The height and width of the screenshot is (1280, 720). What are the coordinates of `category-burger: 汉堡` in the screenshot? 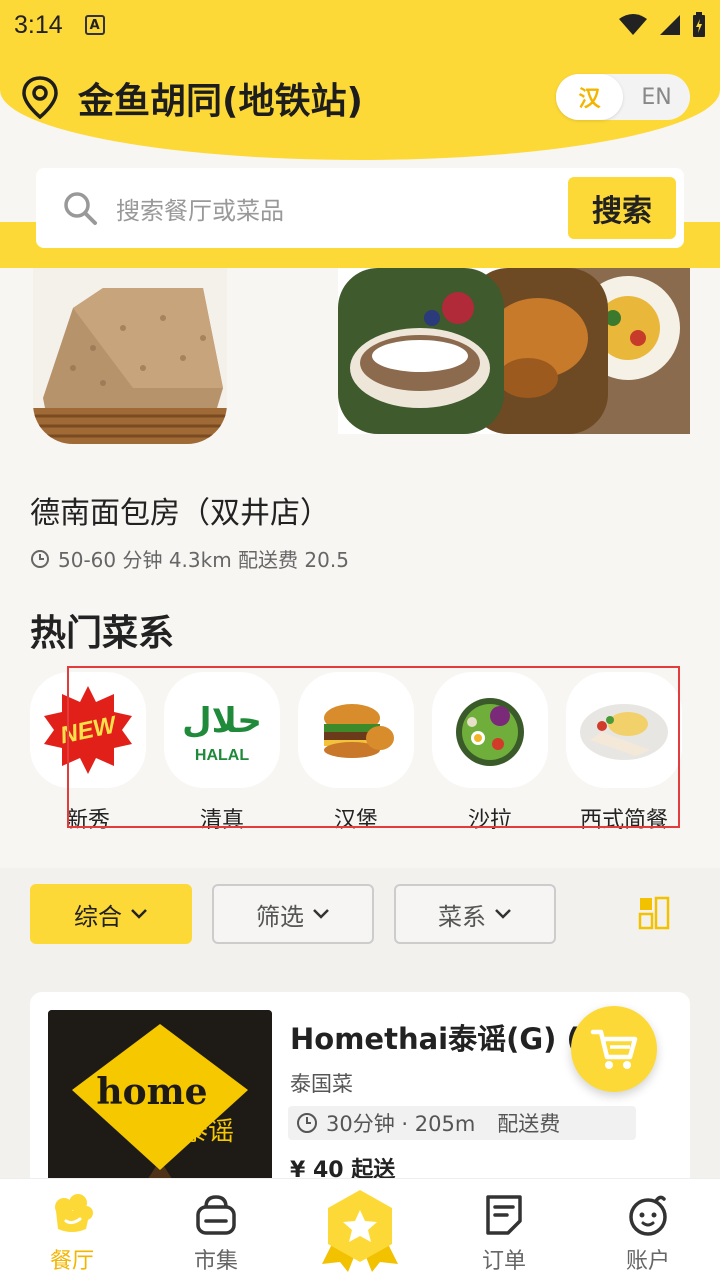 It's located at (356, 752).